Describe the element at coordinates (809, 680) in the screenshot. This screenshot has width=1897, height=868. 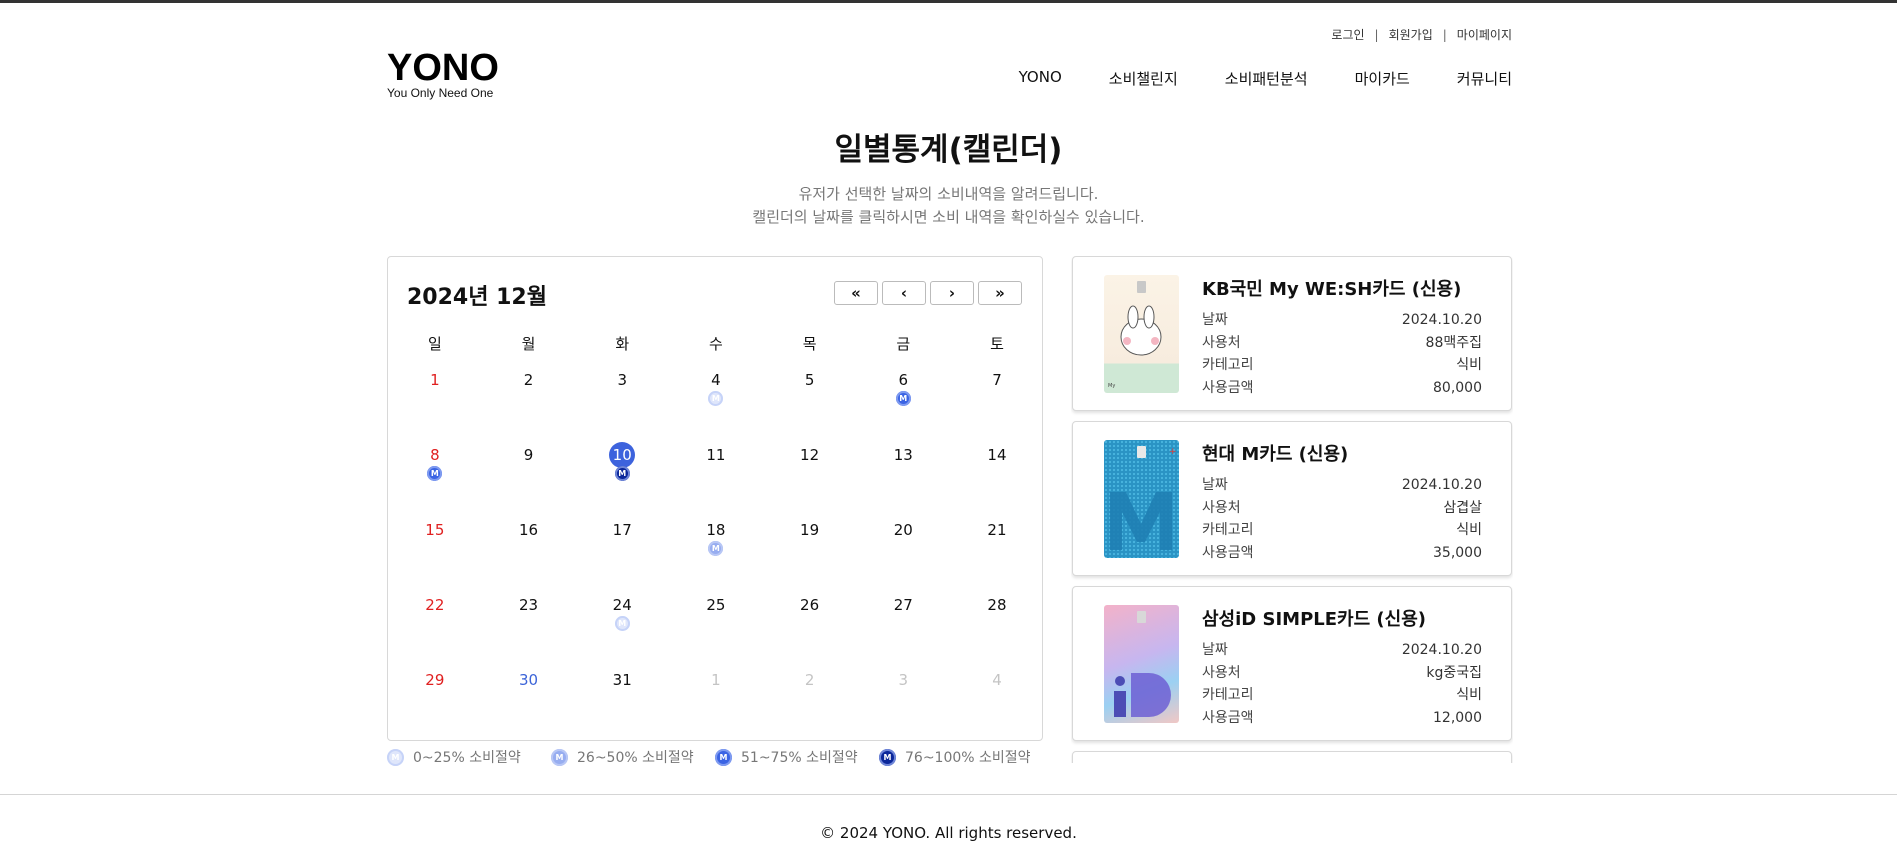
I see `day-number: 2` at that location.